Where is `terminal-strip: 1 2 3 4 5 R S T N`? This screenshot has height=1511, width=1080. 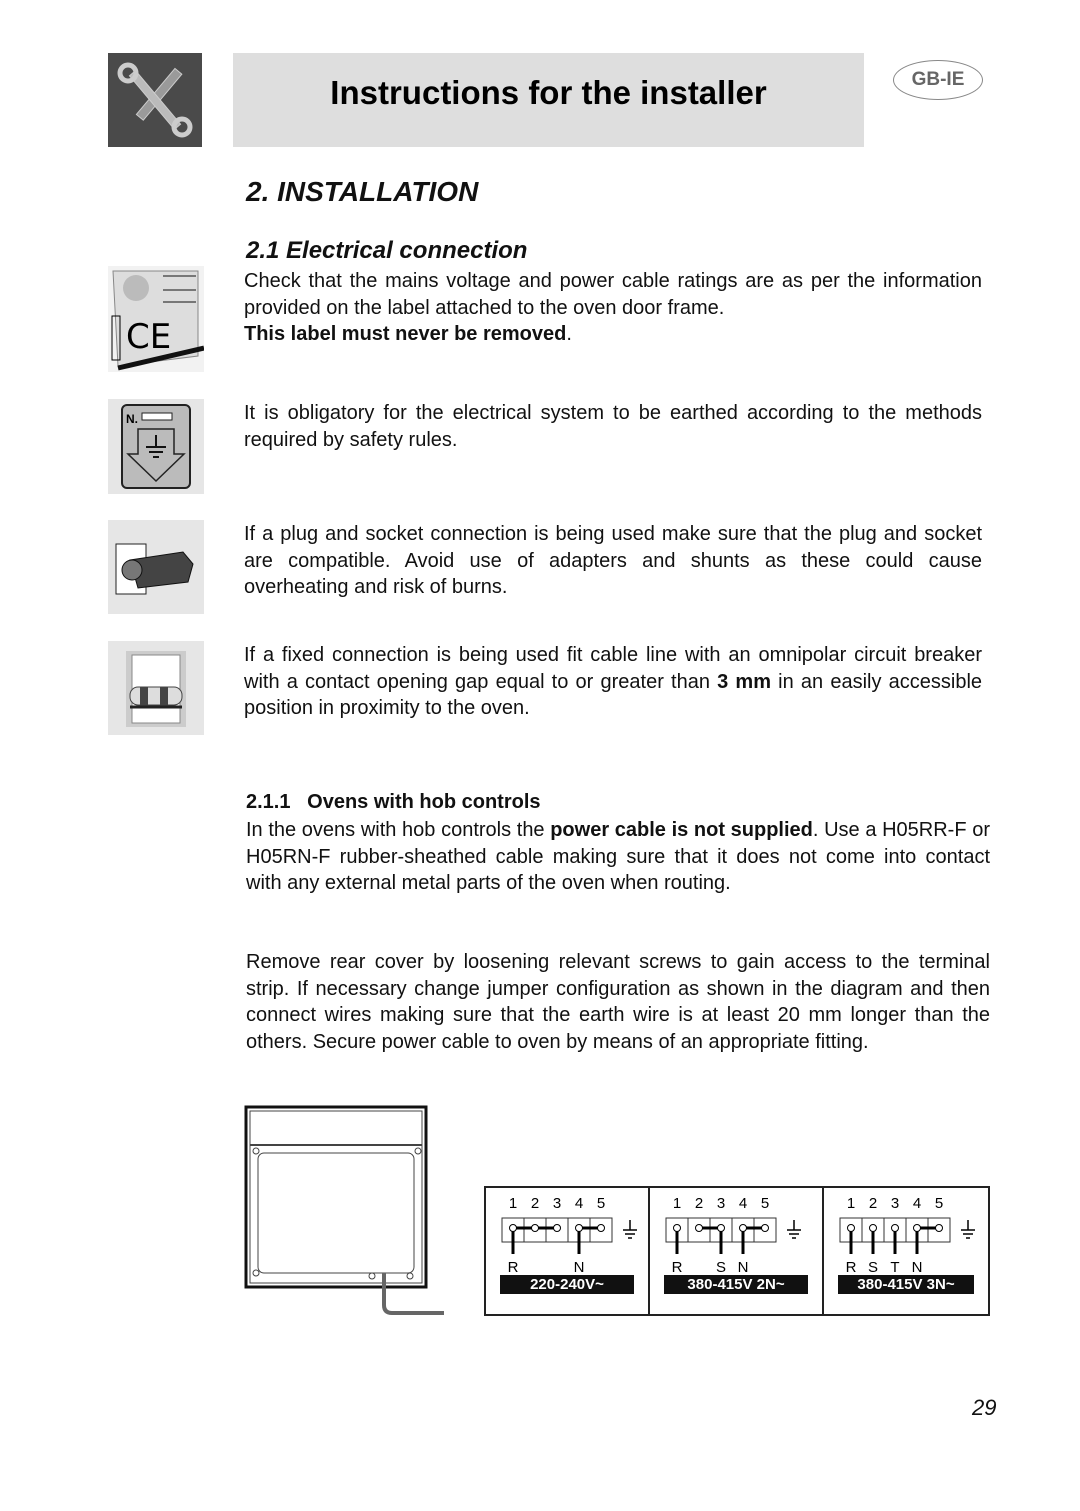 terminal-strip: 1 2 3 4 5 R S T N is located at coordinates (907, 1235).